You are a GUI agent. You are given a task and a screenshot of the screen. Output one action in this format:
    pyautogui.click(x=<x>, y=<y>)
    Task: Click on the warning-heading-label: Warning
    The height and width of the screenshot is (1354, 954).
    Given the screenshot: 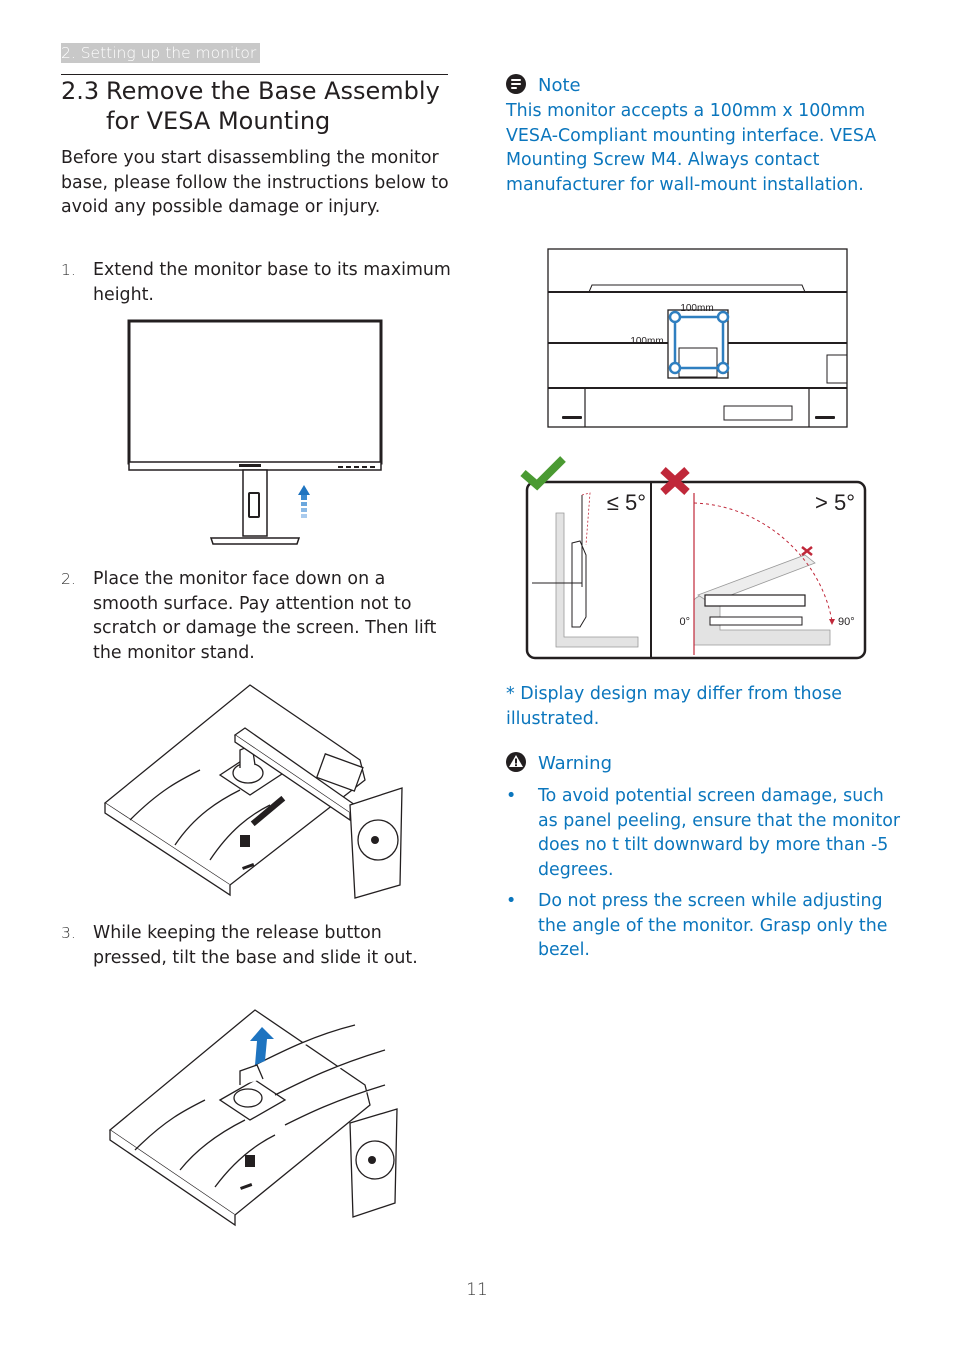 What is the action you would take?
    pyautogui.click(x=575, y=763)
    